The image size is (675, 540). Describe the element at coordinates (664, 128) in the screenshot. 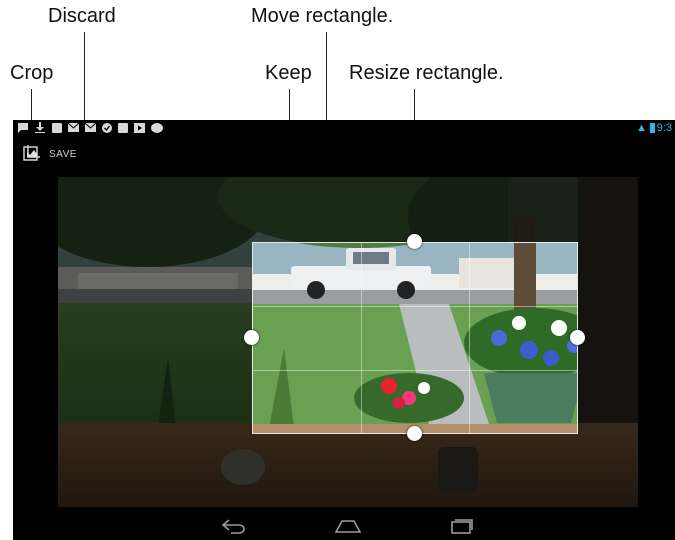

I see `status-time: 9:3` at that location.